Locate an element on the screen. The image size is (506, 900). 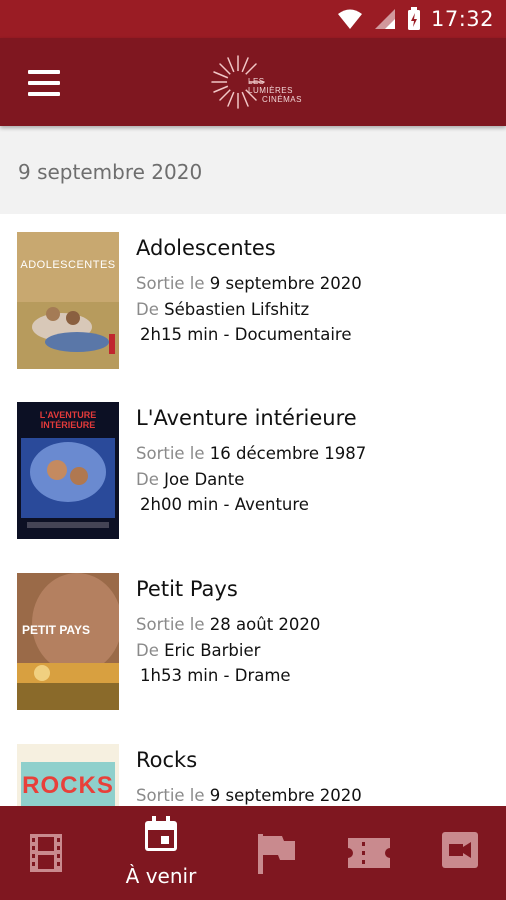
movie-poster: ADOLESCENTES is located at coordinates (68, 300).